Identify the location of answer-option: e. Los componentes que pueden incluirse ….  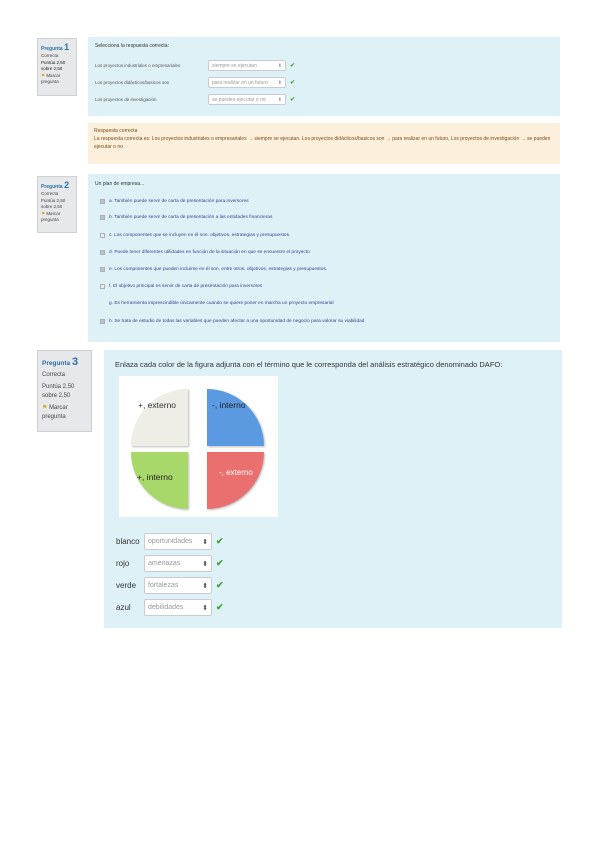
(213, 269).